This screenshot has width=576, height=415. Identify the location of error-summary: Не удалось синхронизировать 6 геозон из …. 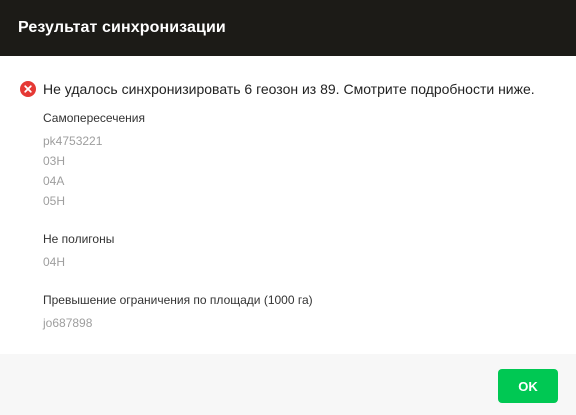
(277, 89).